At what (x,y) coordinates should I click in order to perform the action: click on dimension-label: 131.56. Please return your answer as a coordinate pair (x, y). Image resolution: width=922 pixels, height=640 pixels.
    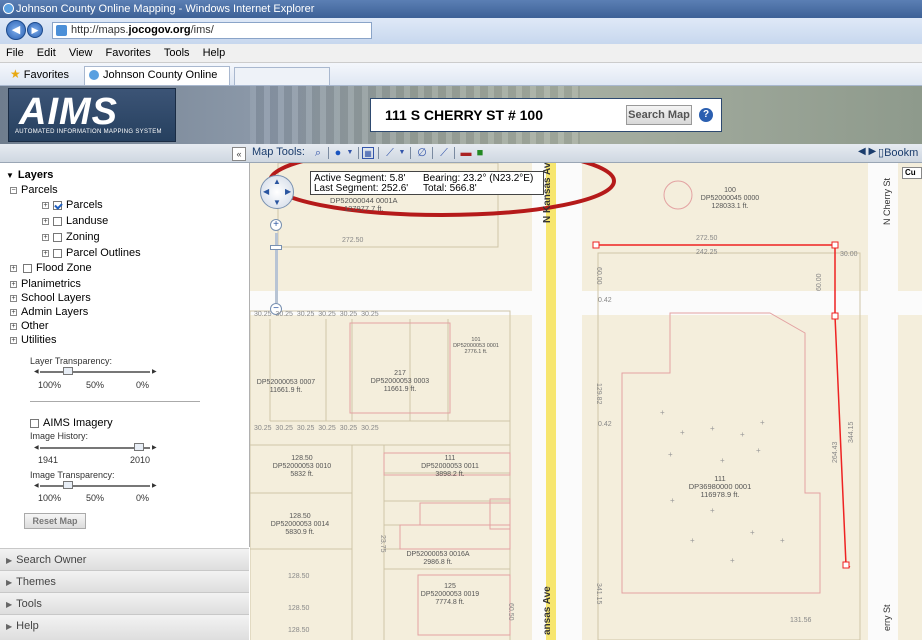
    Looking at the image, I should click on (801, 620).